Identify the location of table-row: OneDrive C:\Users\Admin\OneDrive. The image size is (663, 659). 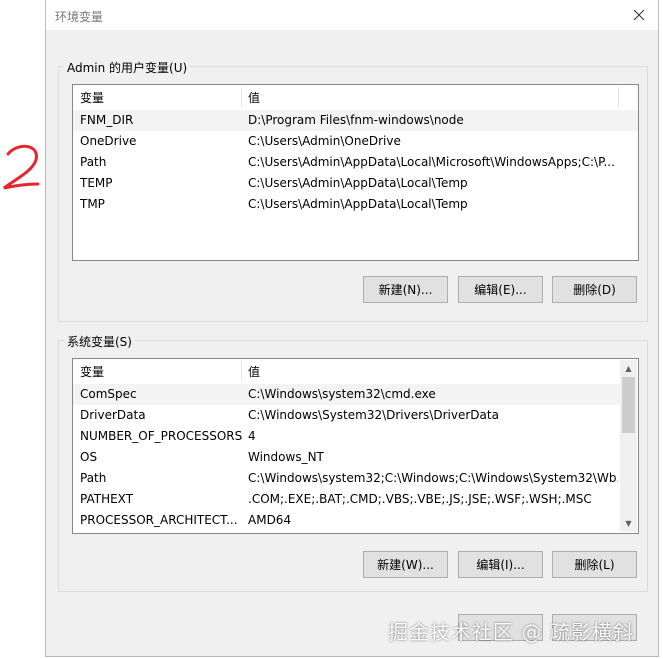
(355, 141).